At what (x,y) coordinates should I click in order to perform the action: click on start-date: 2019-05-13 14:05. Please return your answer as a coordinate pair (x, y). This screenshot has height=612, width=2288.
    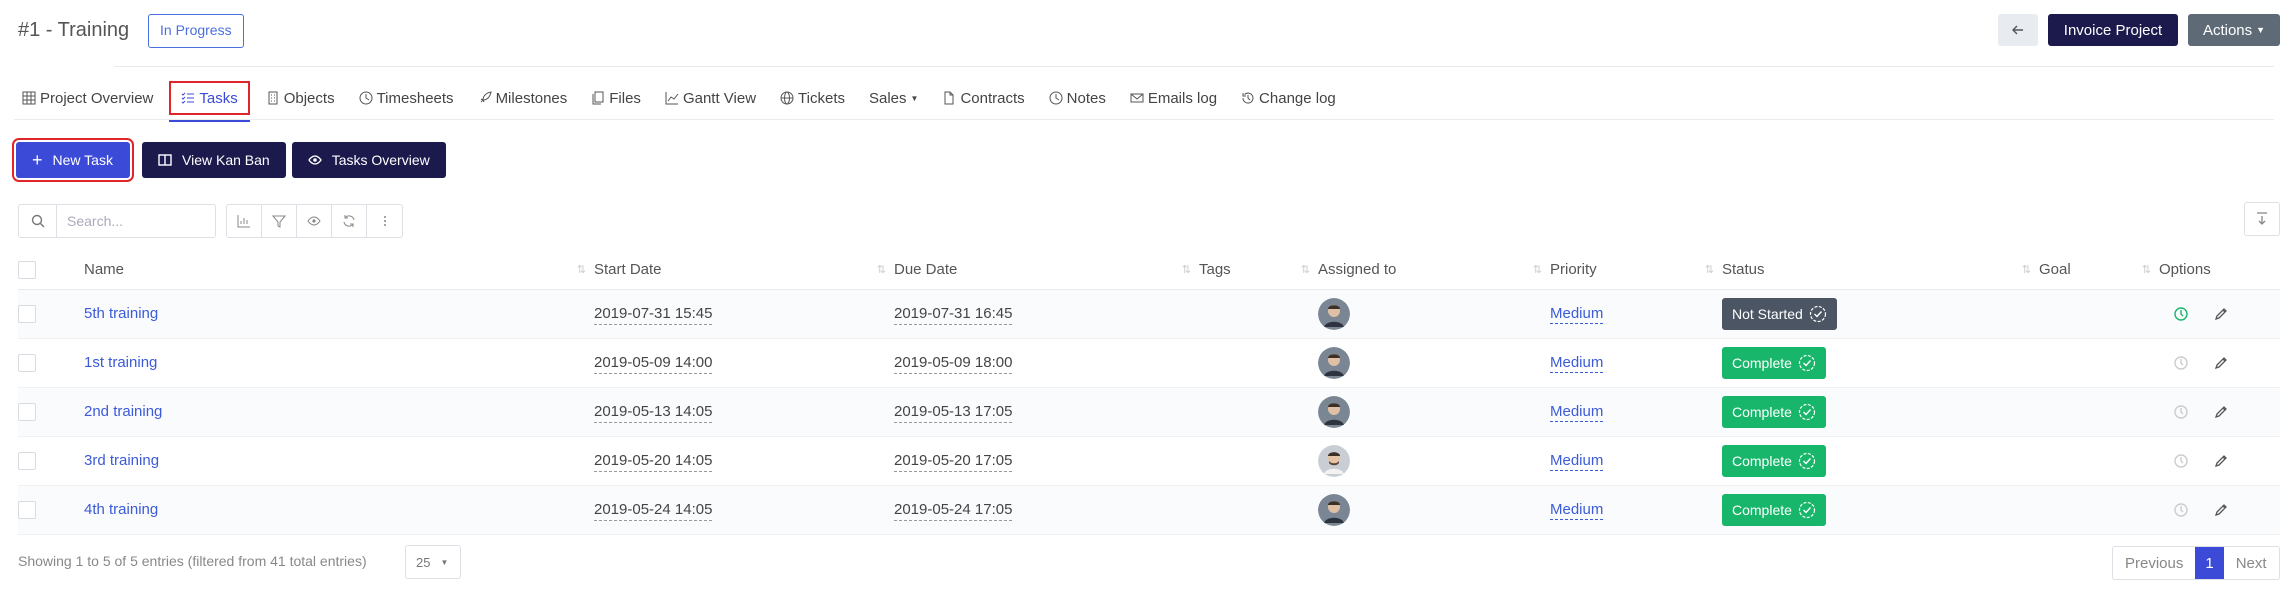
    Looking at the image, I should click on (653, 413).